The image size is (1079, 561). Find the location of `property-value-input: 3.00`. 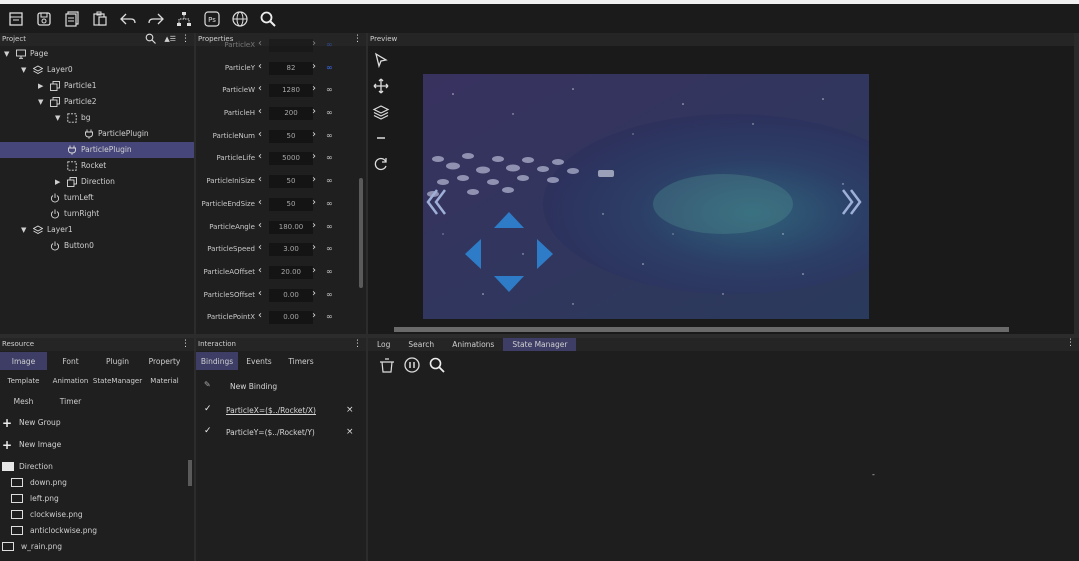

property-value-input: 3.00 is located at coordinates (291, 250).